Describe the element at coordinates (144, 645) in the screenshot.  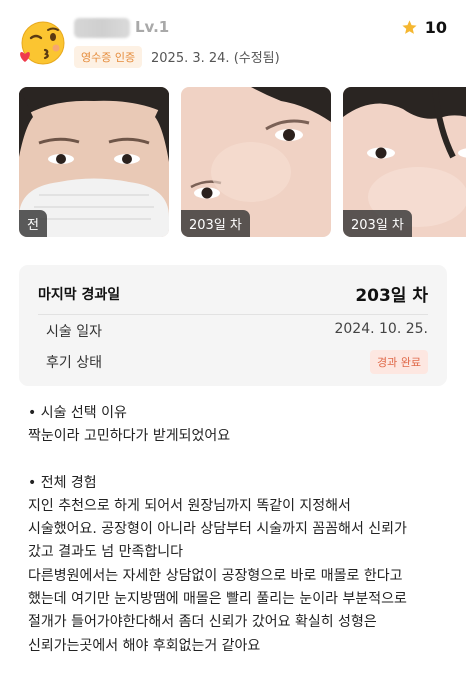
I see `review-line: 신뢰가는곳에서 해야 후회없는거 같아요` at that location.